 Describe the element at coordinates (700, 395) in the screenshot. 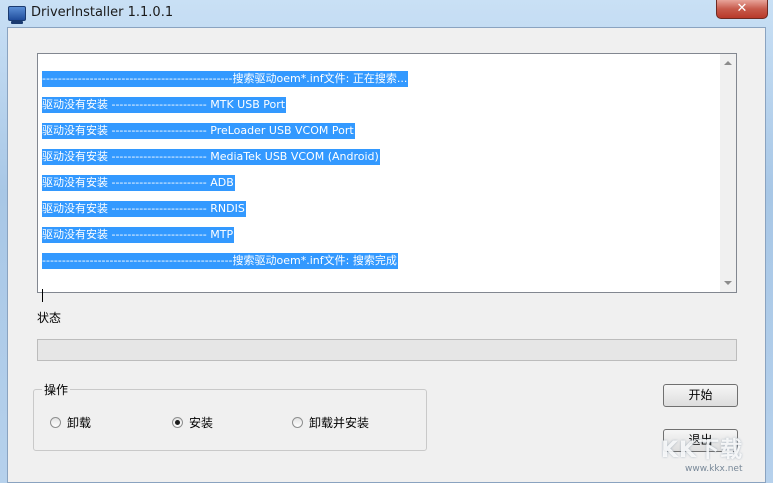

I see `start-button: 开始` at that location.